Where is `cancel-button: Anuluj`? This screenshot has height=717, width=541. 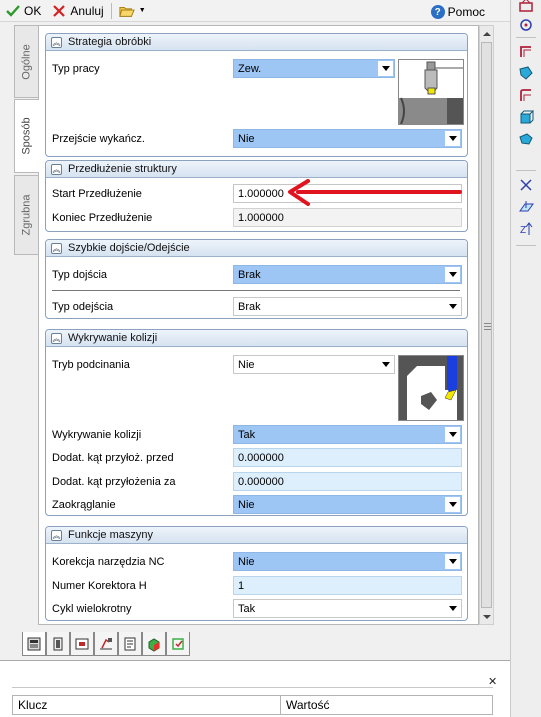
cancel-button: Anuluj is located at coordinates (77, 11).